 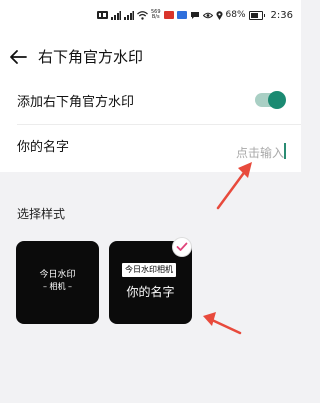 I want to click on eye-icon, so click(x=207, y=15).